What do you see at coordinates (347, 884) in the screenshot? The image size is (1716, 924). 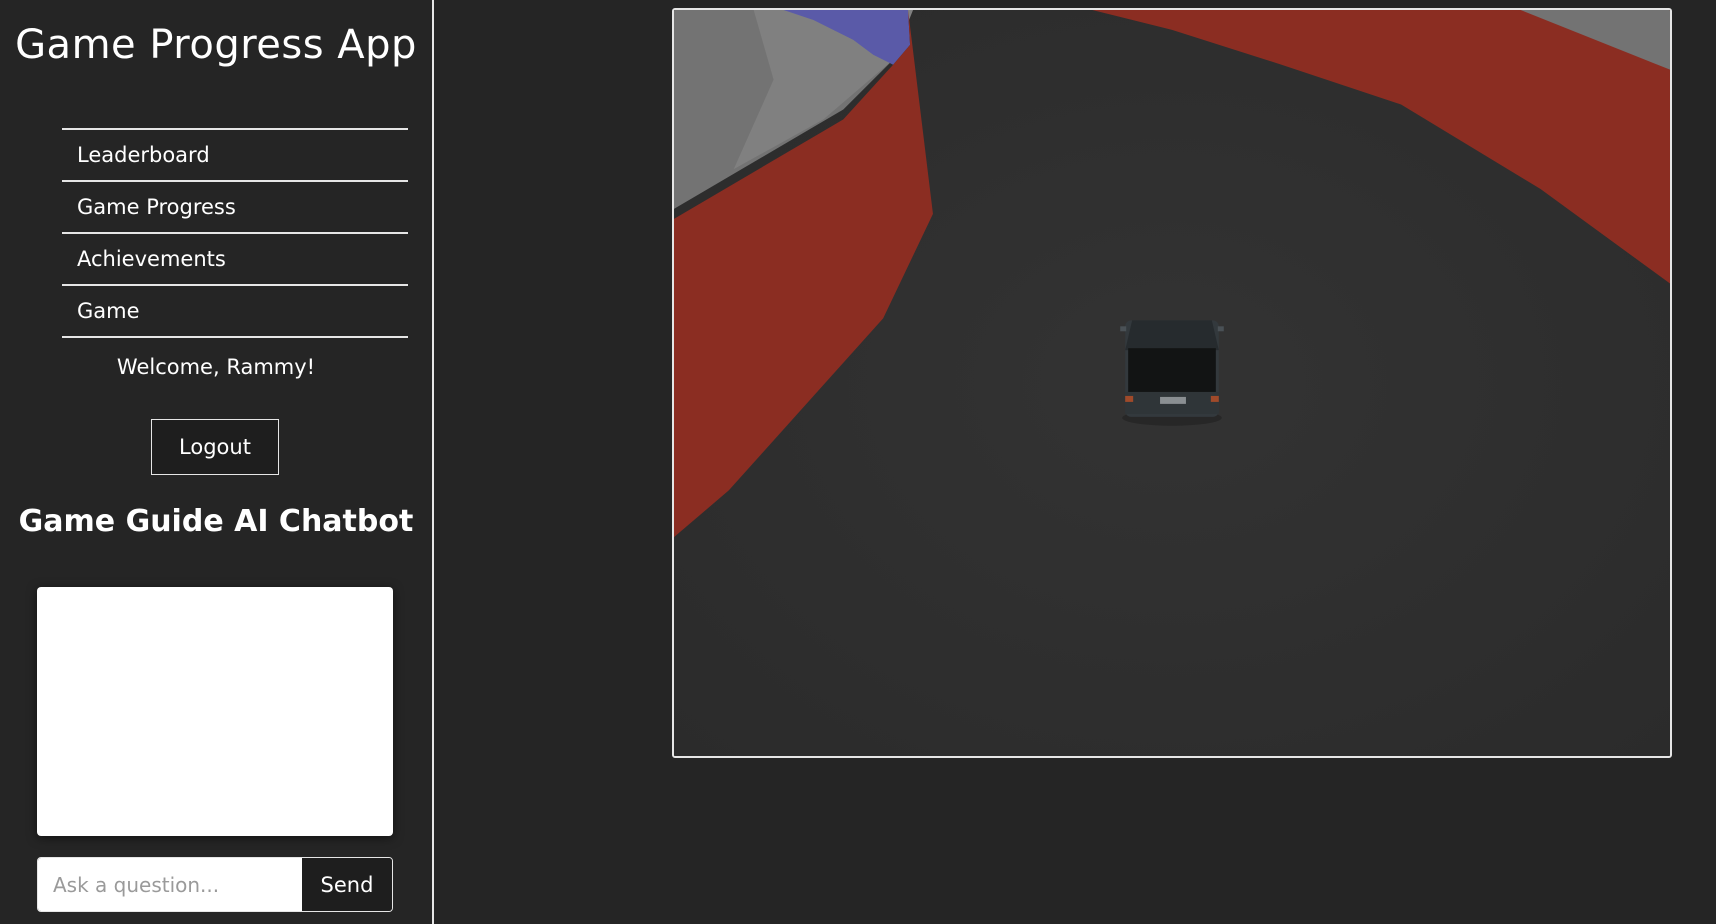 I see `send-button: Send` at bounding box center [347, 884].